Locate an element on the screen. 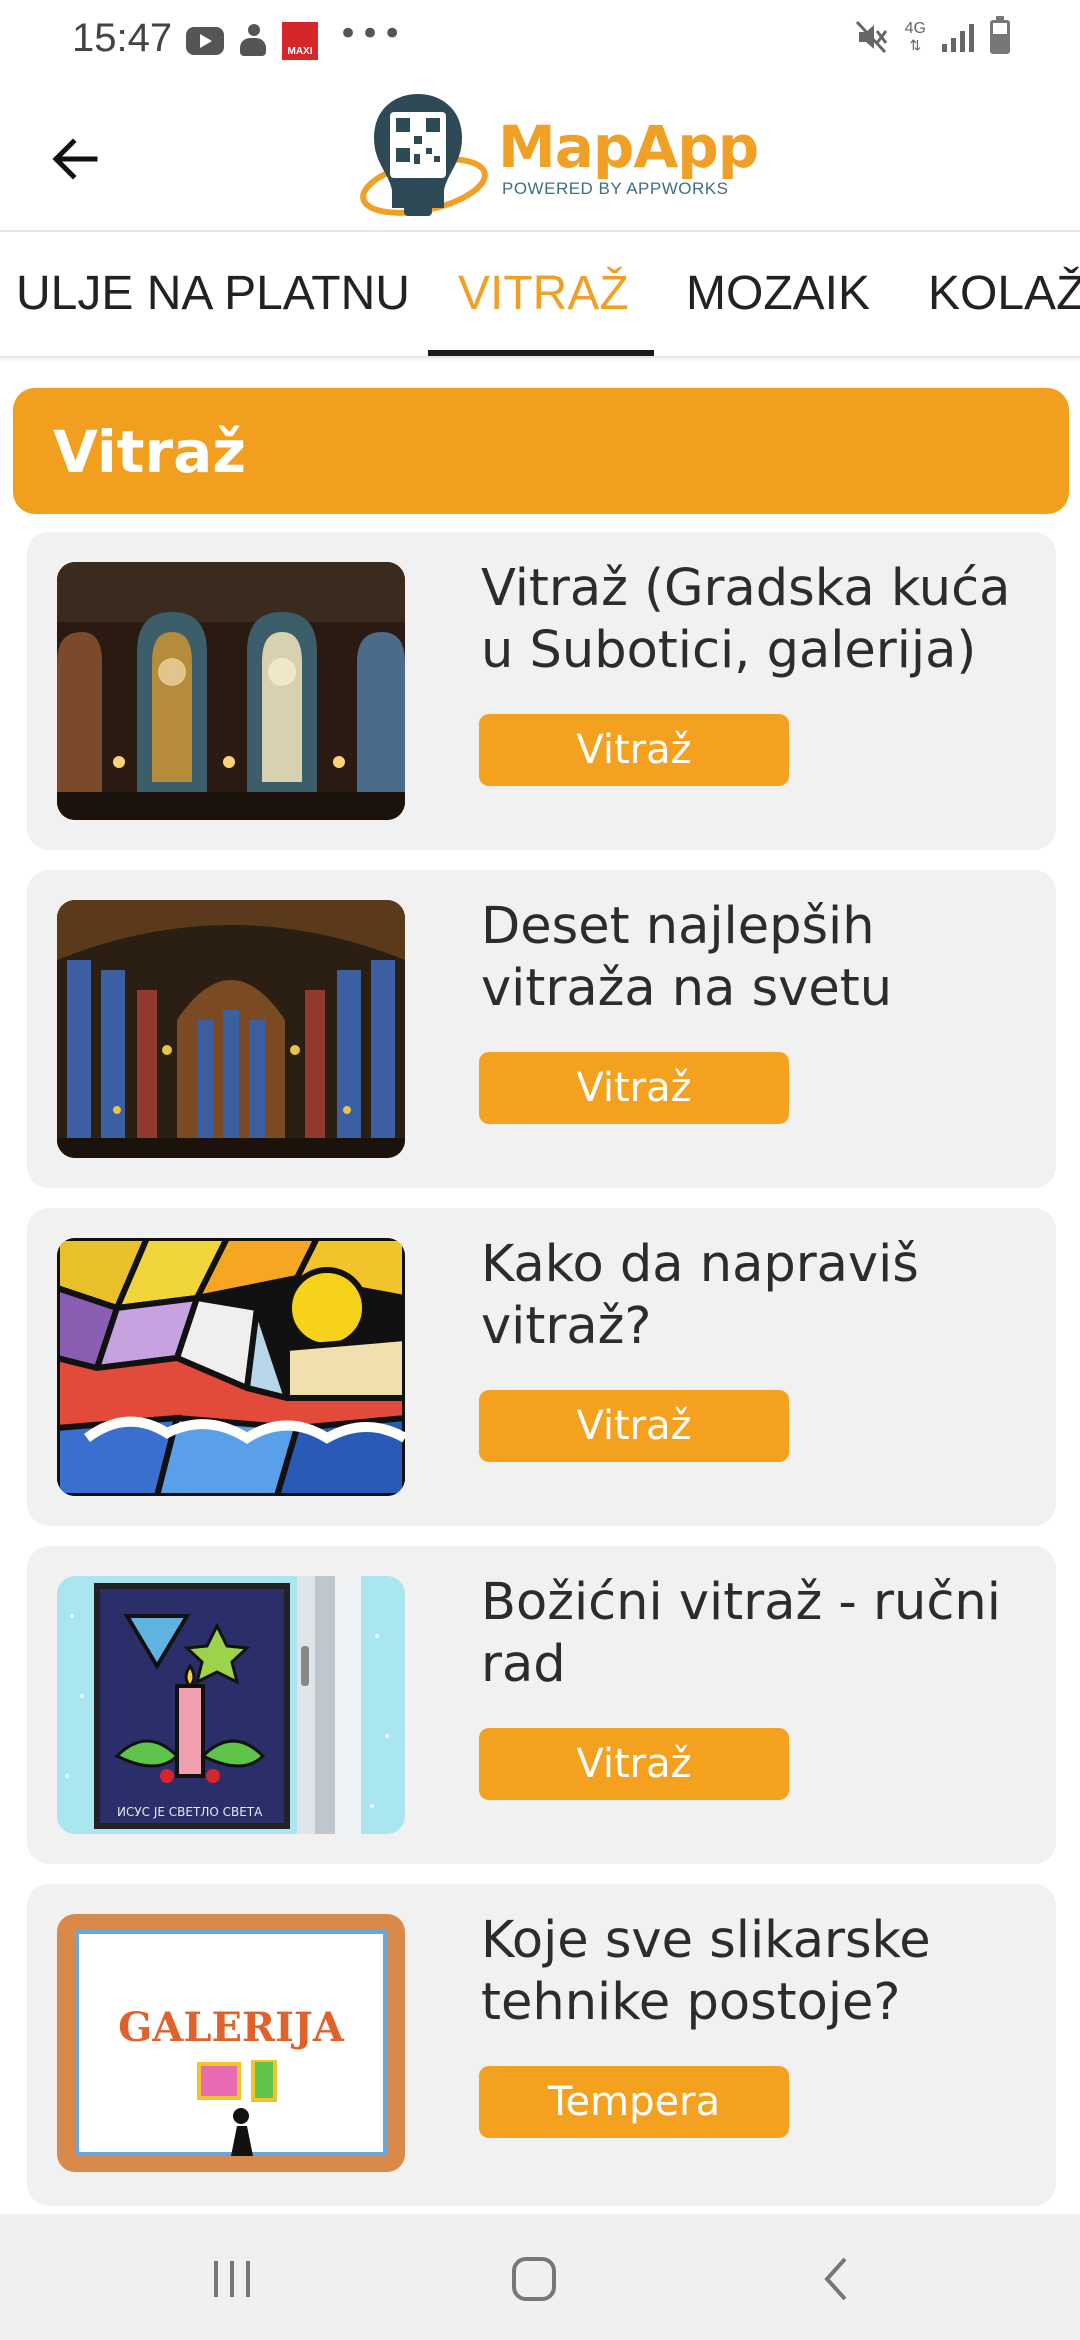 This screenshot has width=1080, height=2340. galerija-frame: GALERIJA is located at coordinates (231, 2043).